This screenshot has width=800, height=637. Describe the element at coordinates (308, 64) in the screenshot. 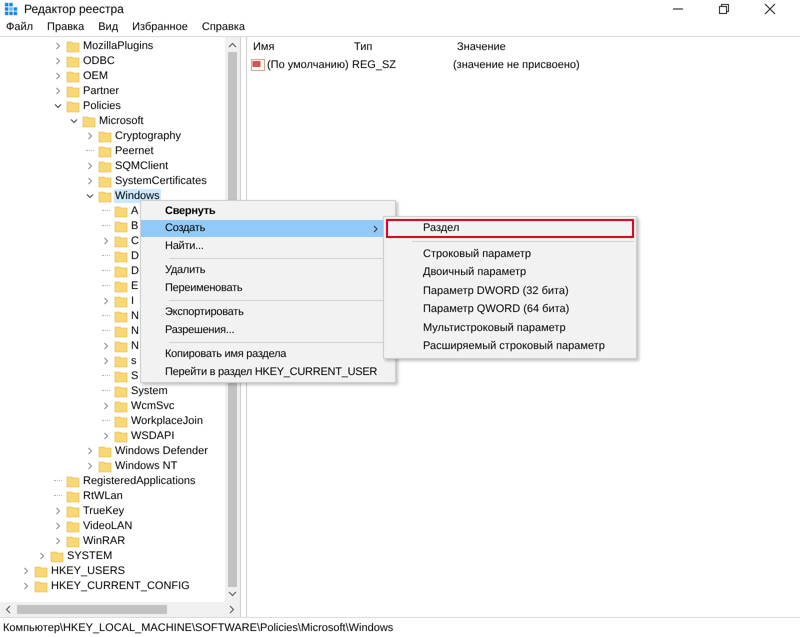

I see `table-cell: (По умолчанию)` at that location.